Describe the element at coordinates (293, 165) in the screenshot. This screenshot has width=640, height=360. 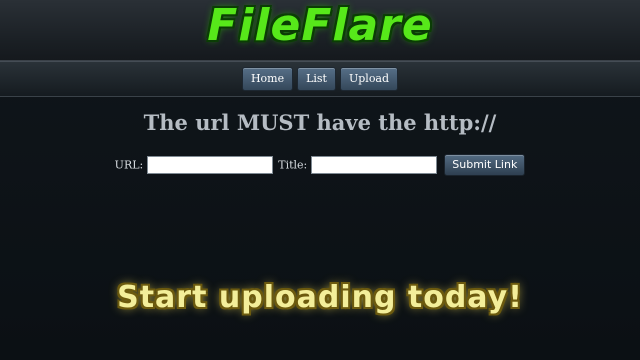
I see `title-label: Title:` at that location.